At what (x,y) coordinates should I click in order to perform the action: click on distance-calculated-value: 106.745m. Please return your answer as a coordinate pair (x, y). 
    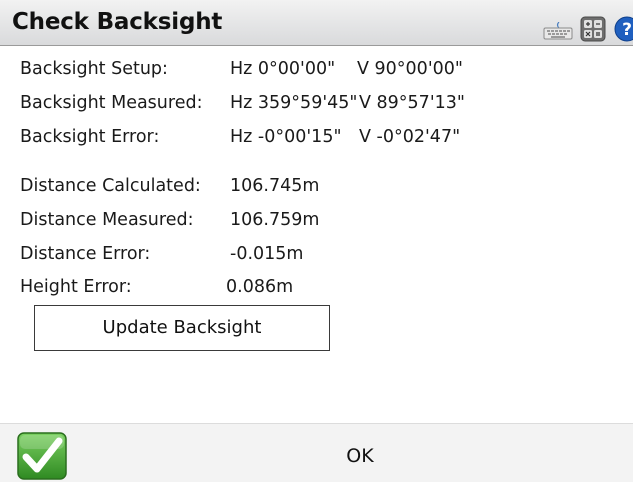
    Looking at the image, I should click on (275, 186).